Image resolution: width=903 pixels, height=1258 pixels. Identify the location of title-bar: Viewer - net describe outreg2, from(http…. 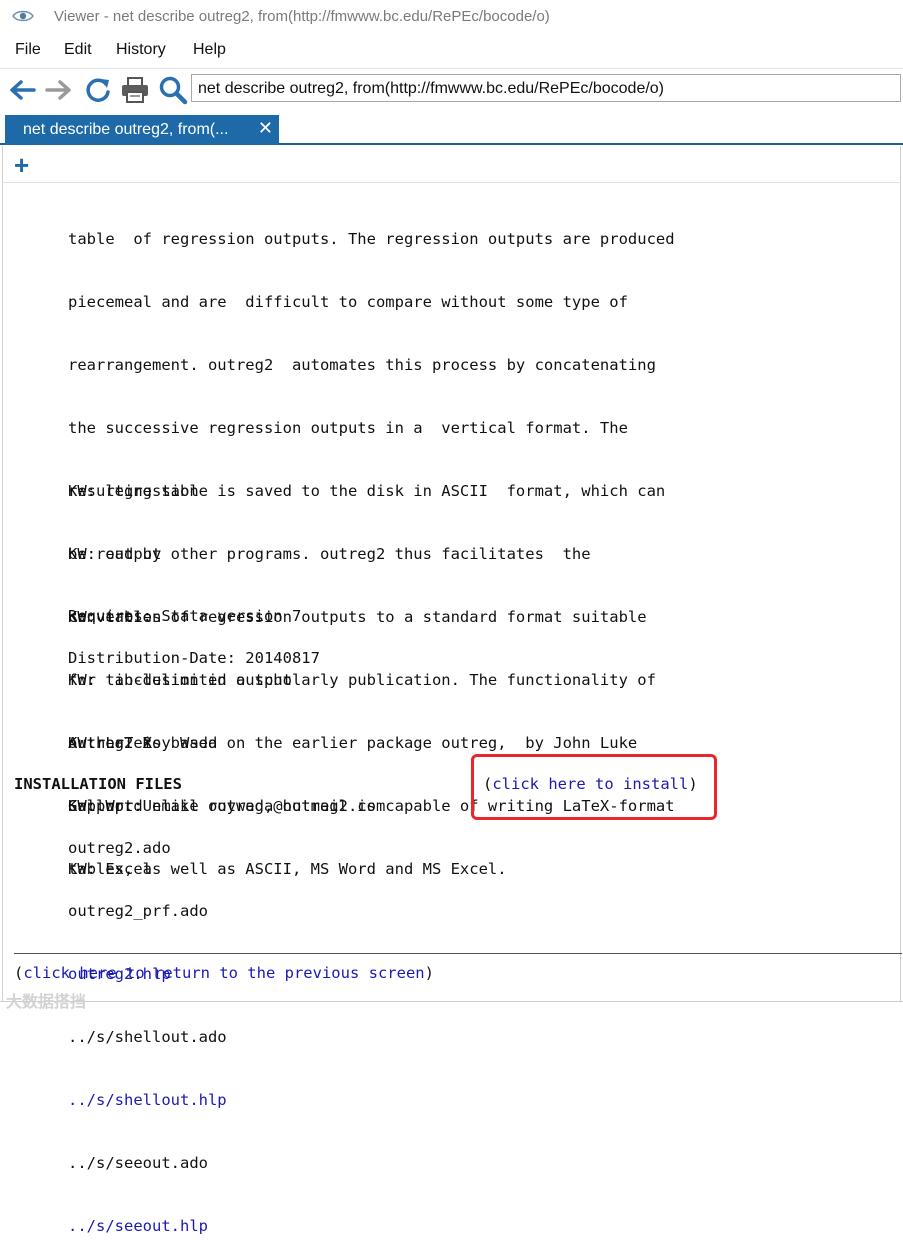
(451, 17).